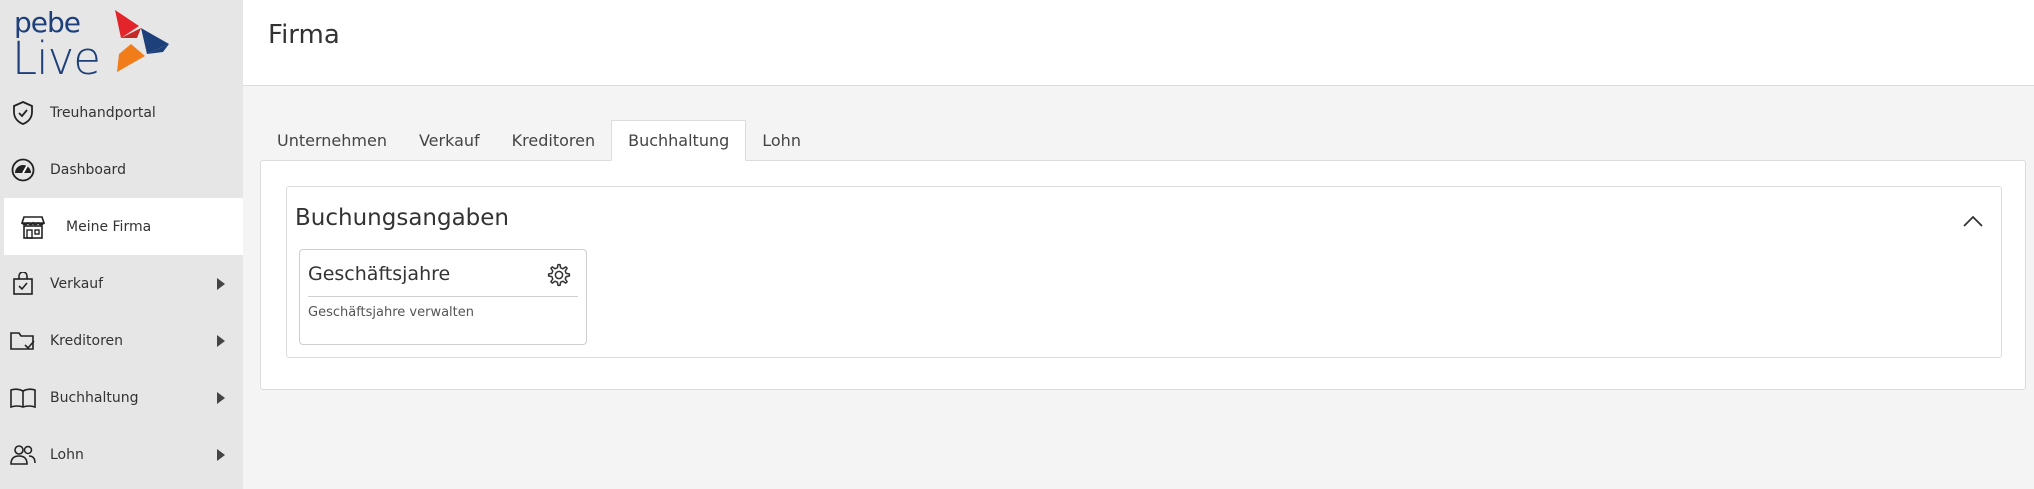  I want to click on sidebar-item-label: Lohn, so click(67, 454).